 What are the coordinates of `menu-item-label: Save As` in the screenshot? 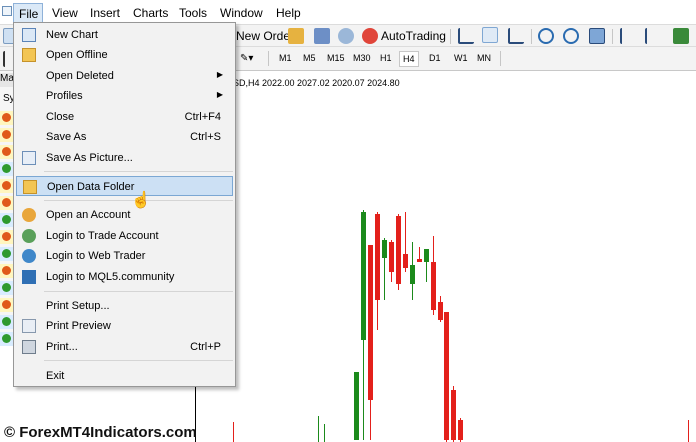 It's located at (66, 137).